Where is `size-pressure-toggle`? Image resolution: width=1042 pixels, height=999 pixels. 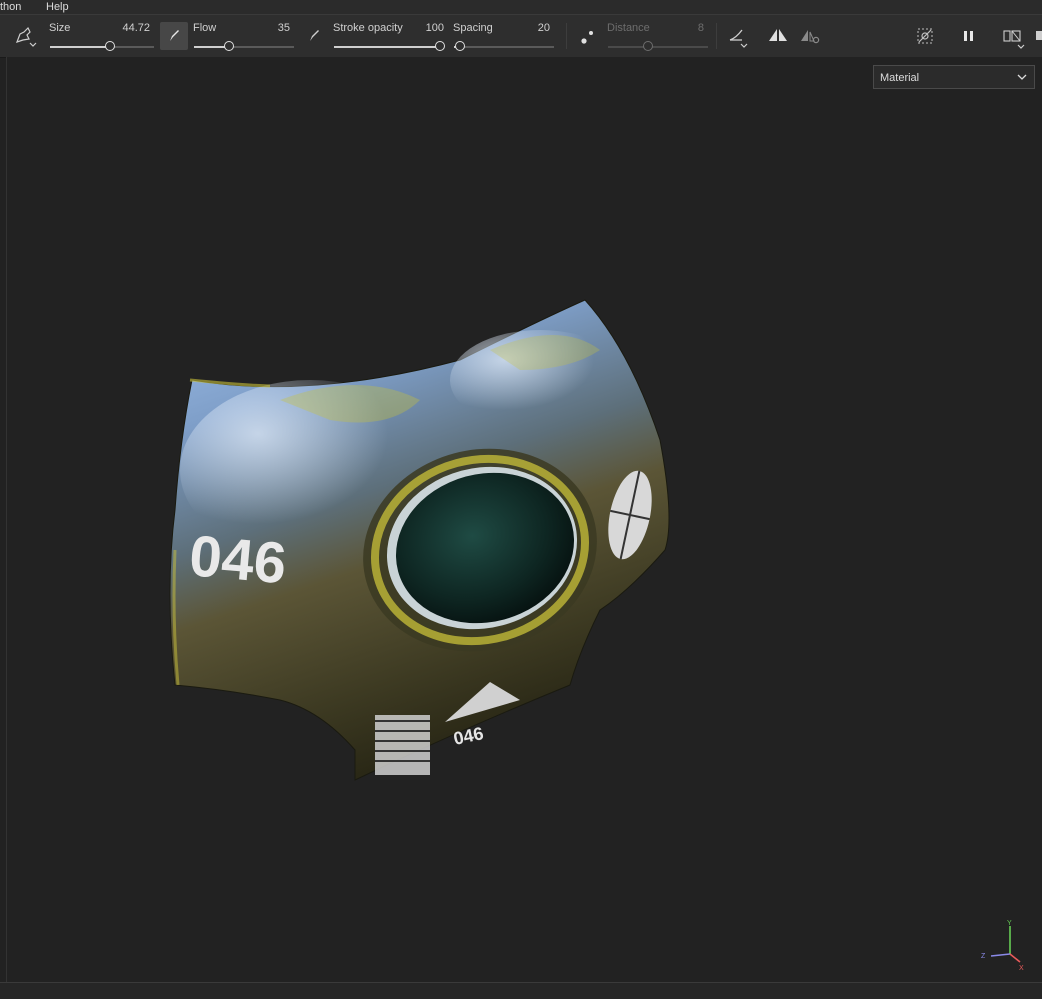 size-pressure-toggle is located at coordinates (174, 36).